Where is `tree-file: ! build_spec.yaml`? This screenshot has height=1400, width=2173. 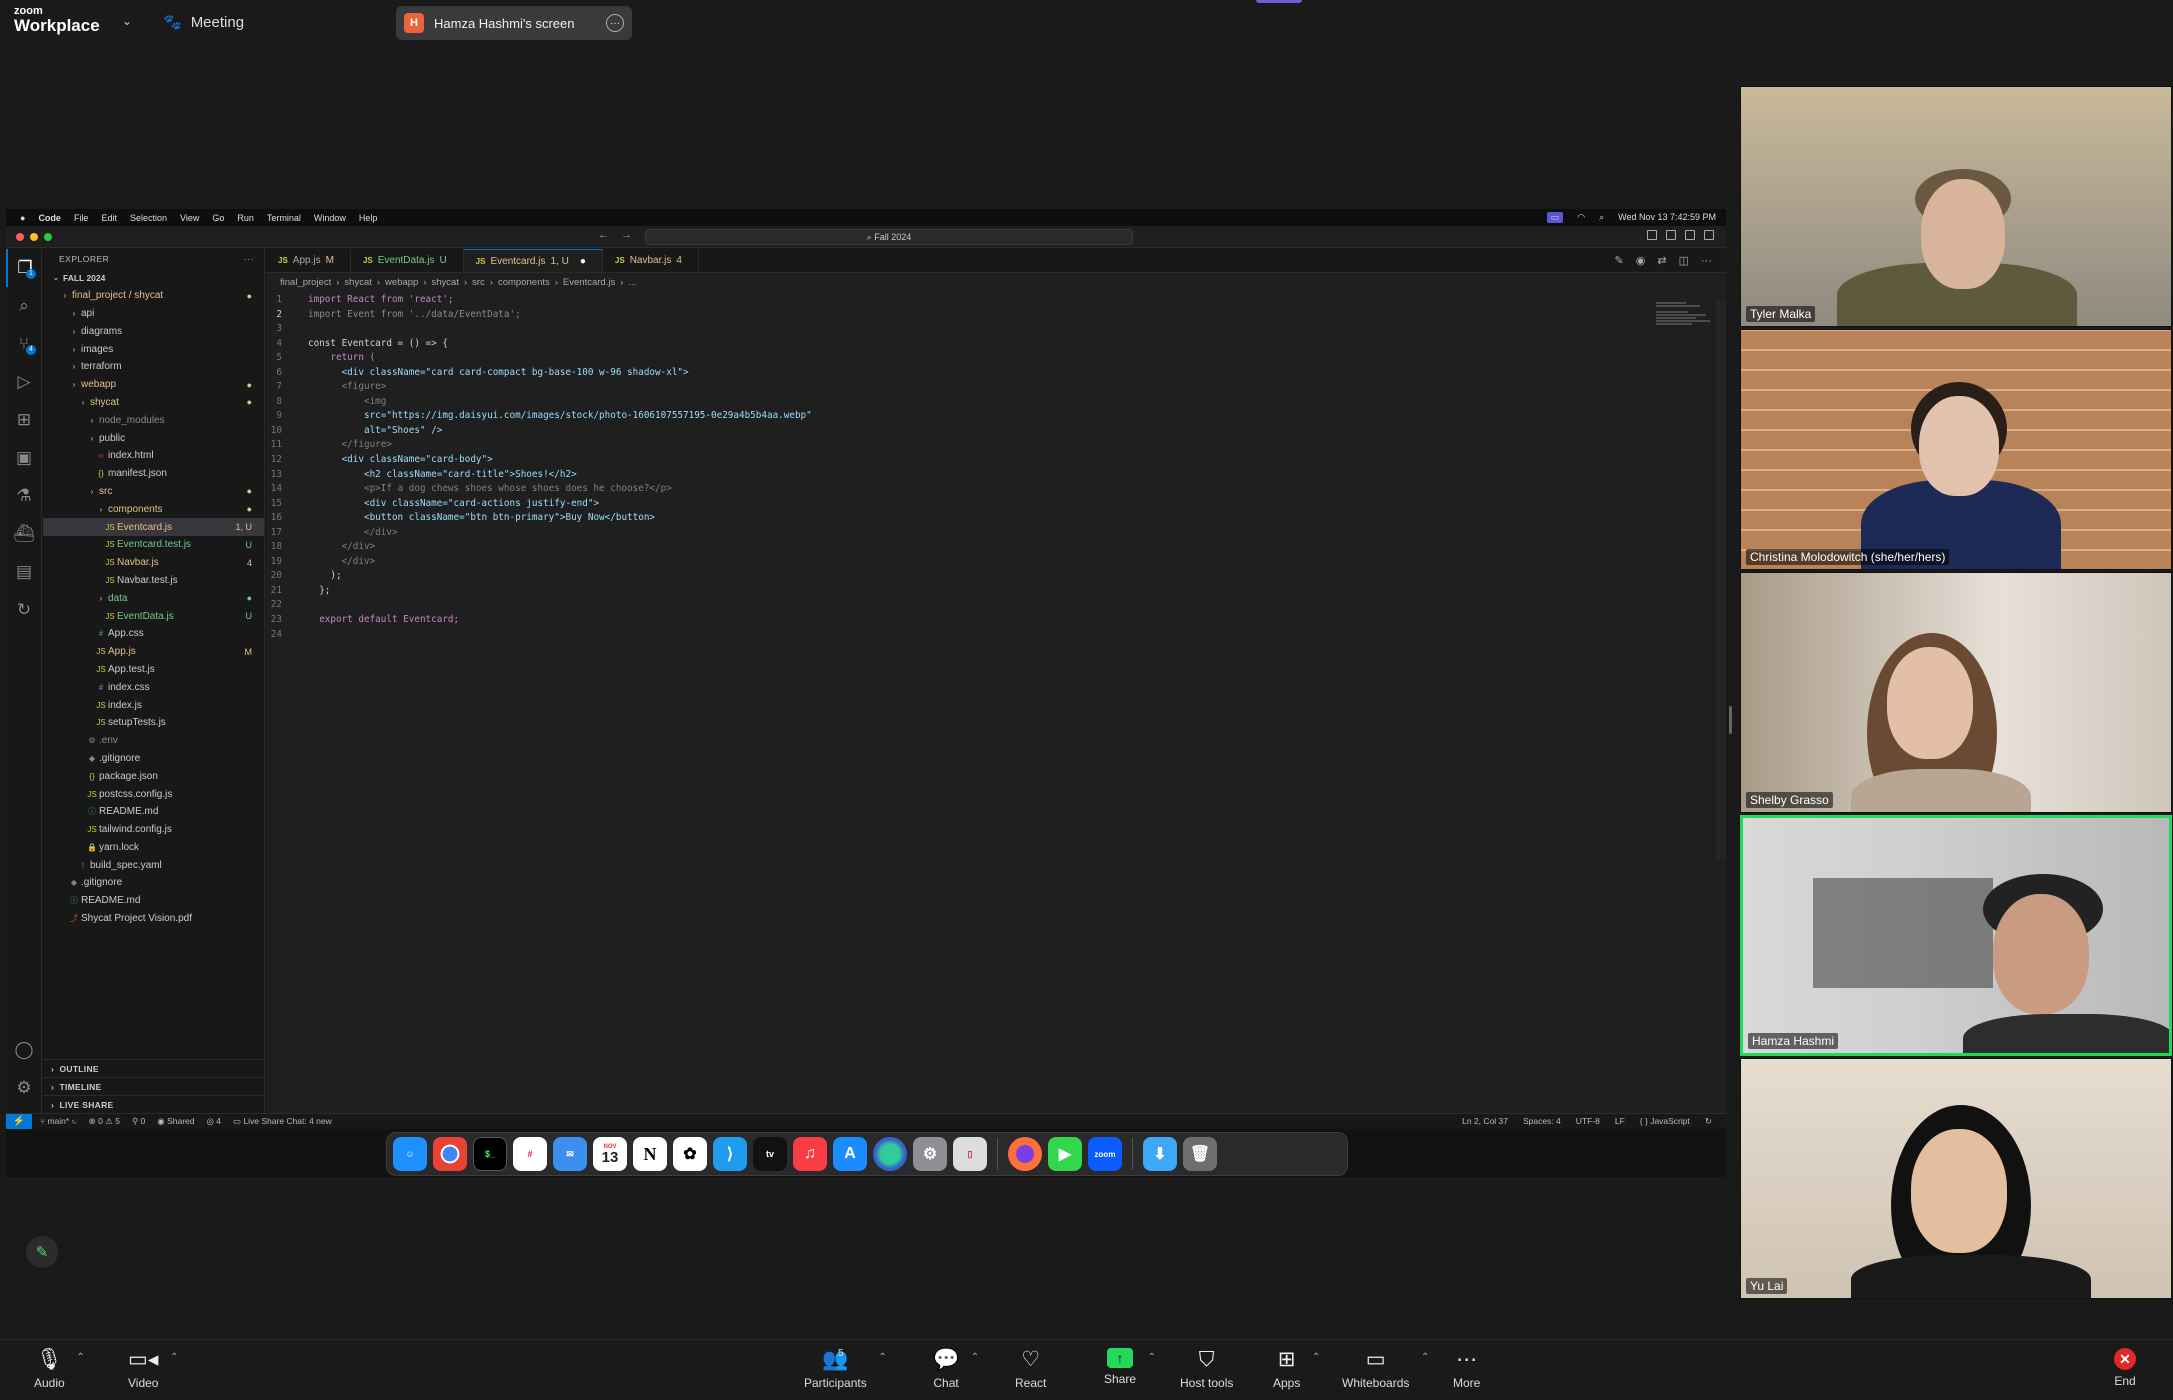
tree-file: ! build_spec.yaml is located at coordinates (153, 865).